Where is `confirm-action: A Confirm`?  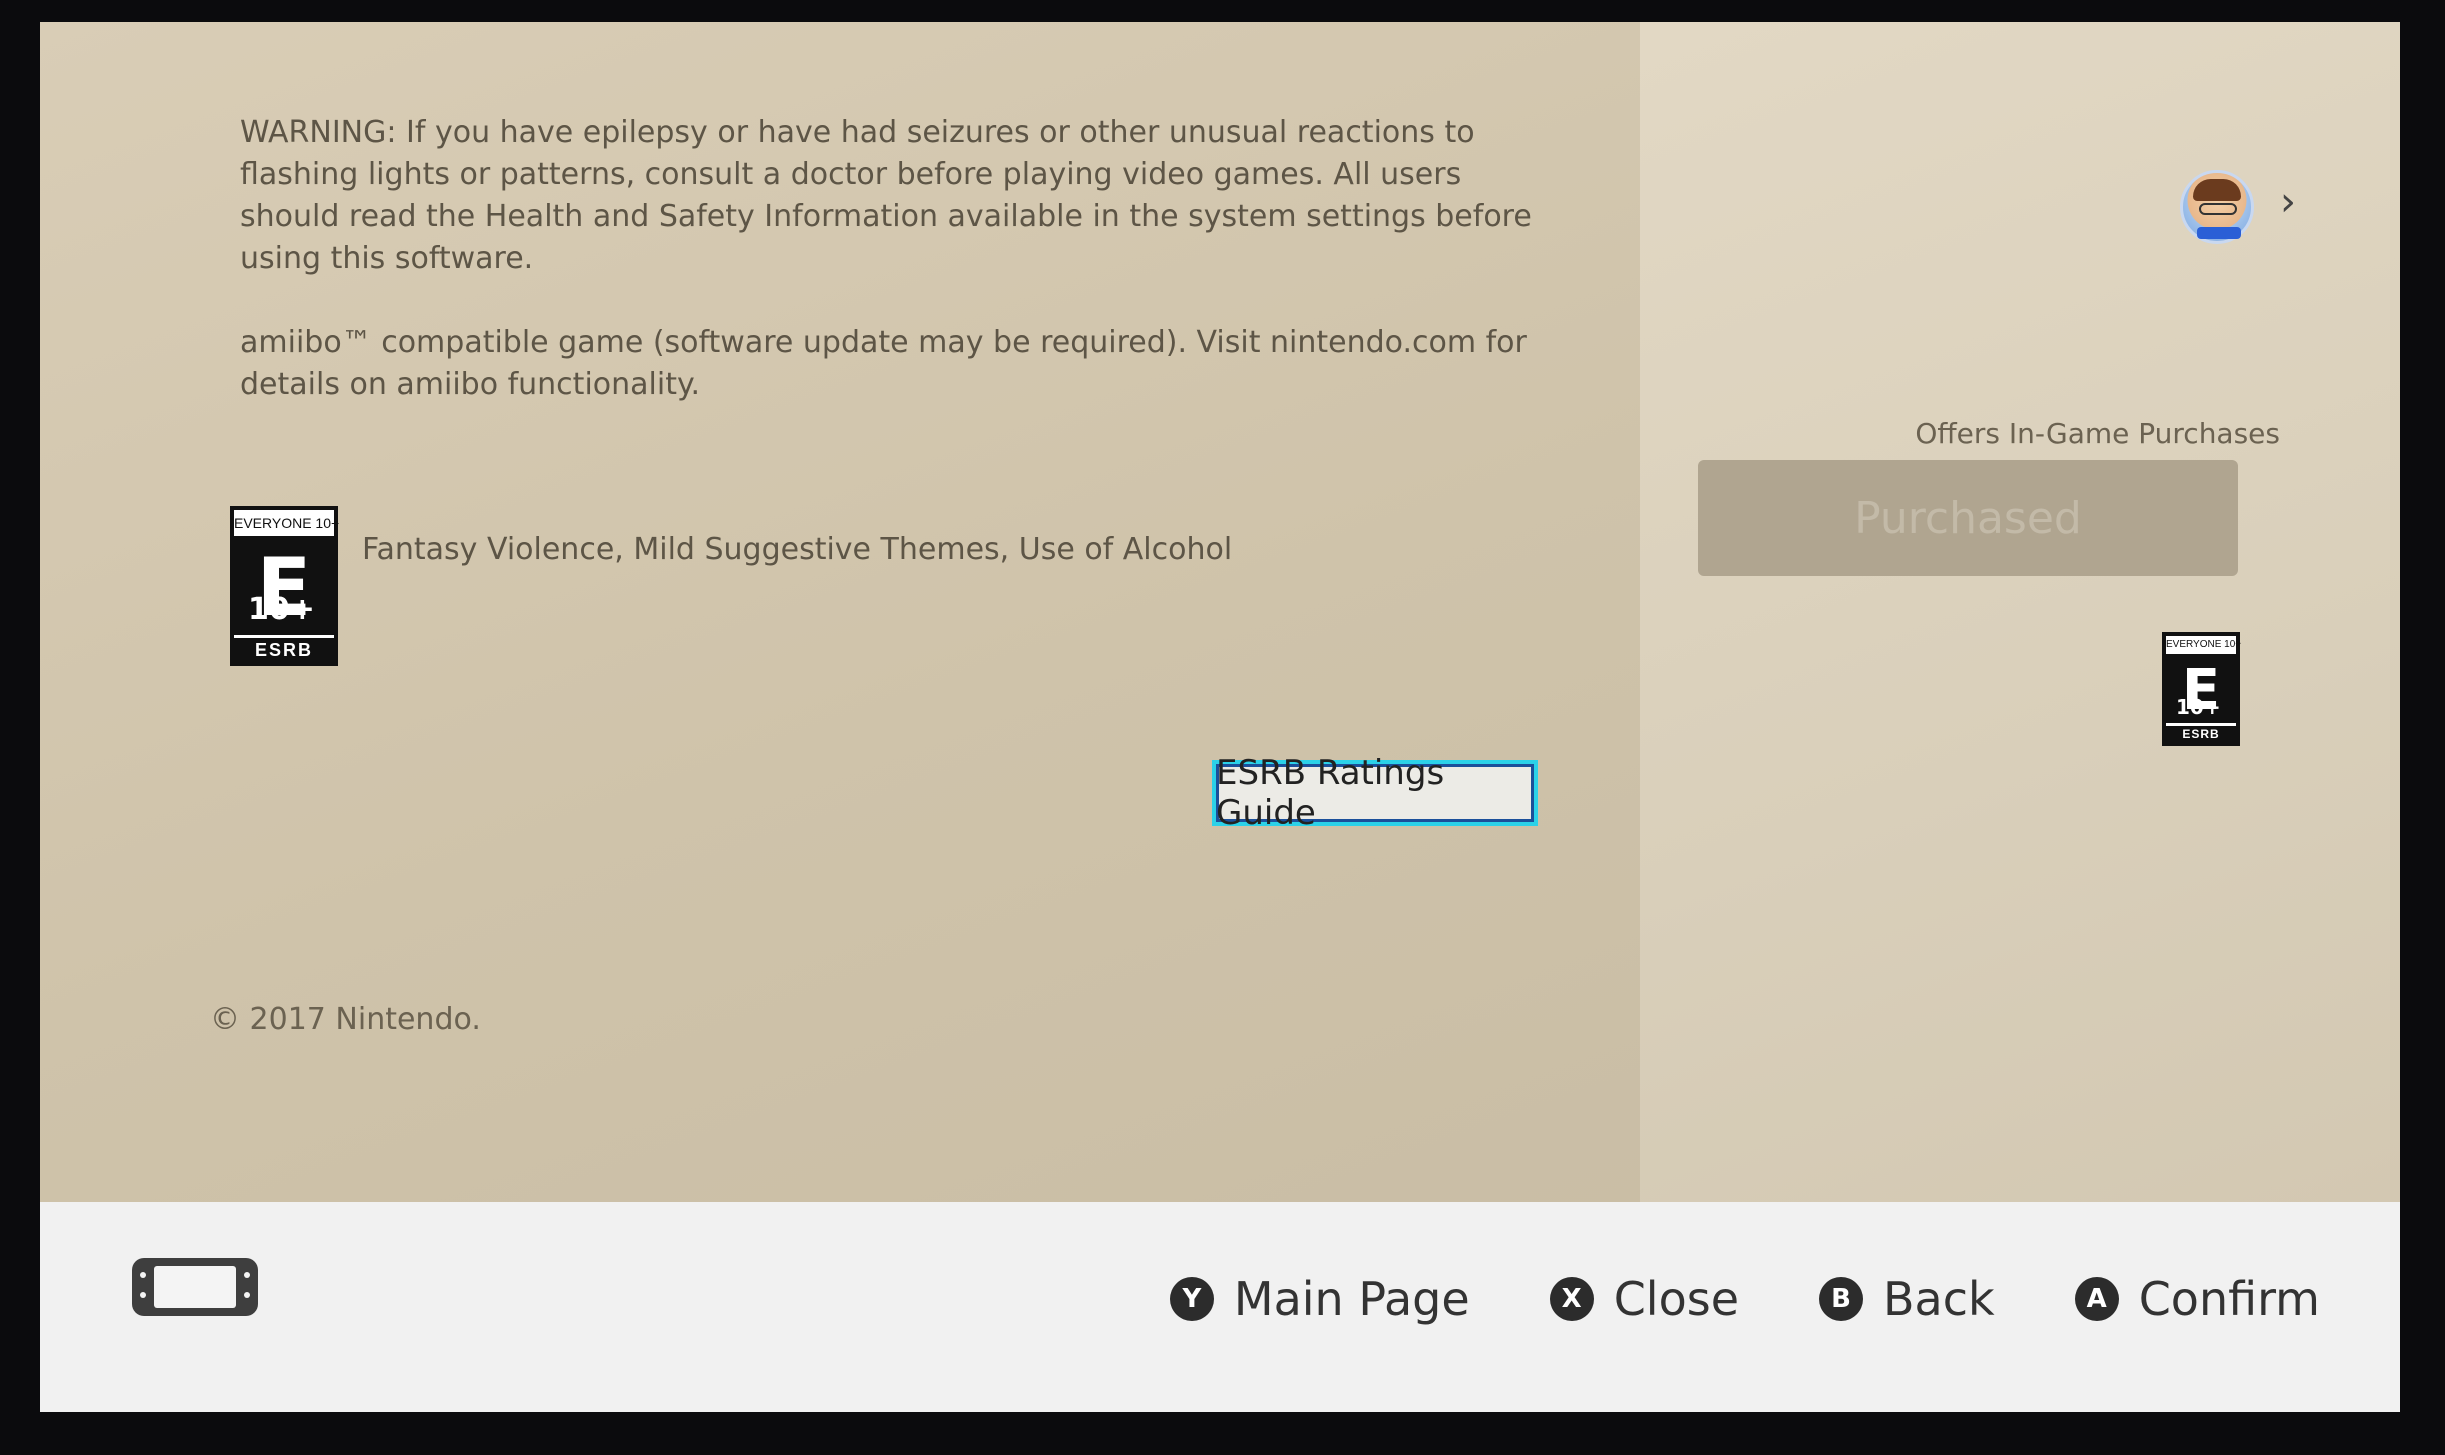 confirm-action: A Confirm is located at coordinates (2197, 1299).